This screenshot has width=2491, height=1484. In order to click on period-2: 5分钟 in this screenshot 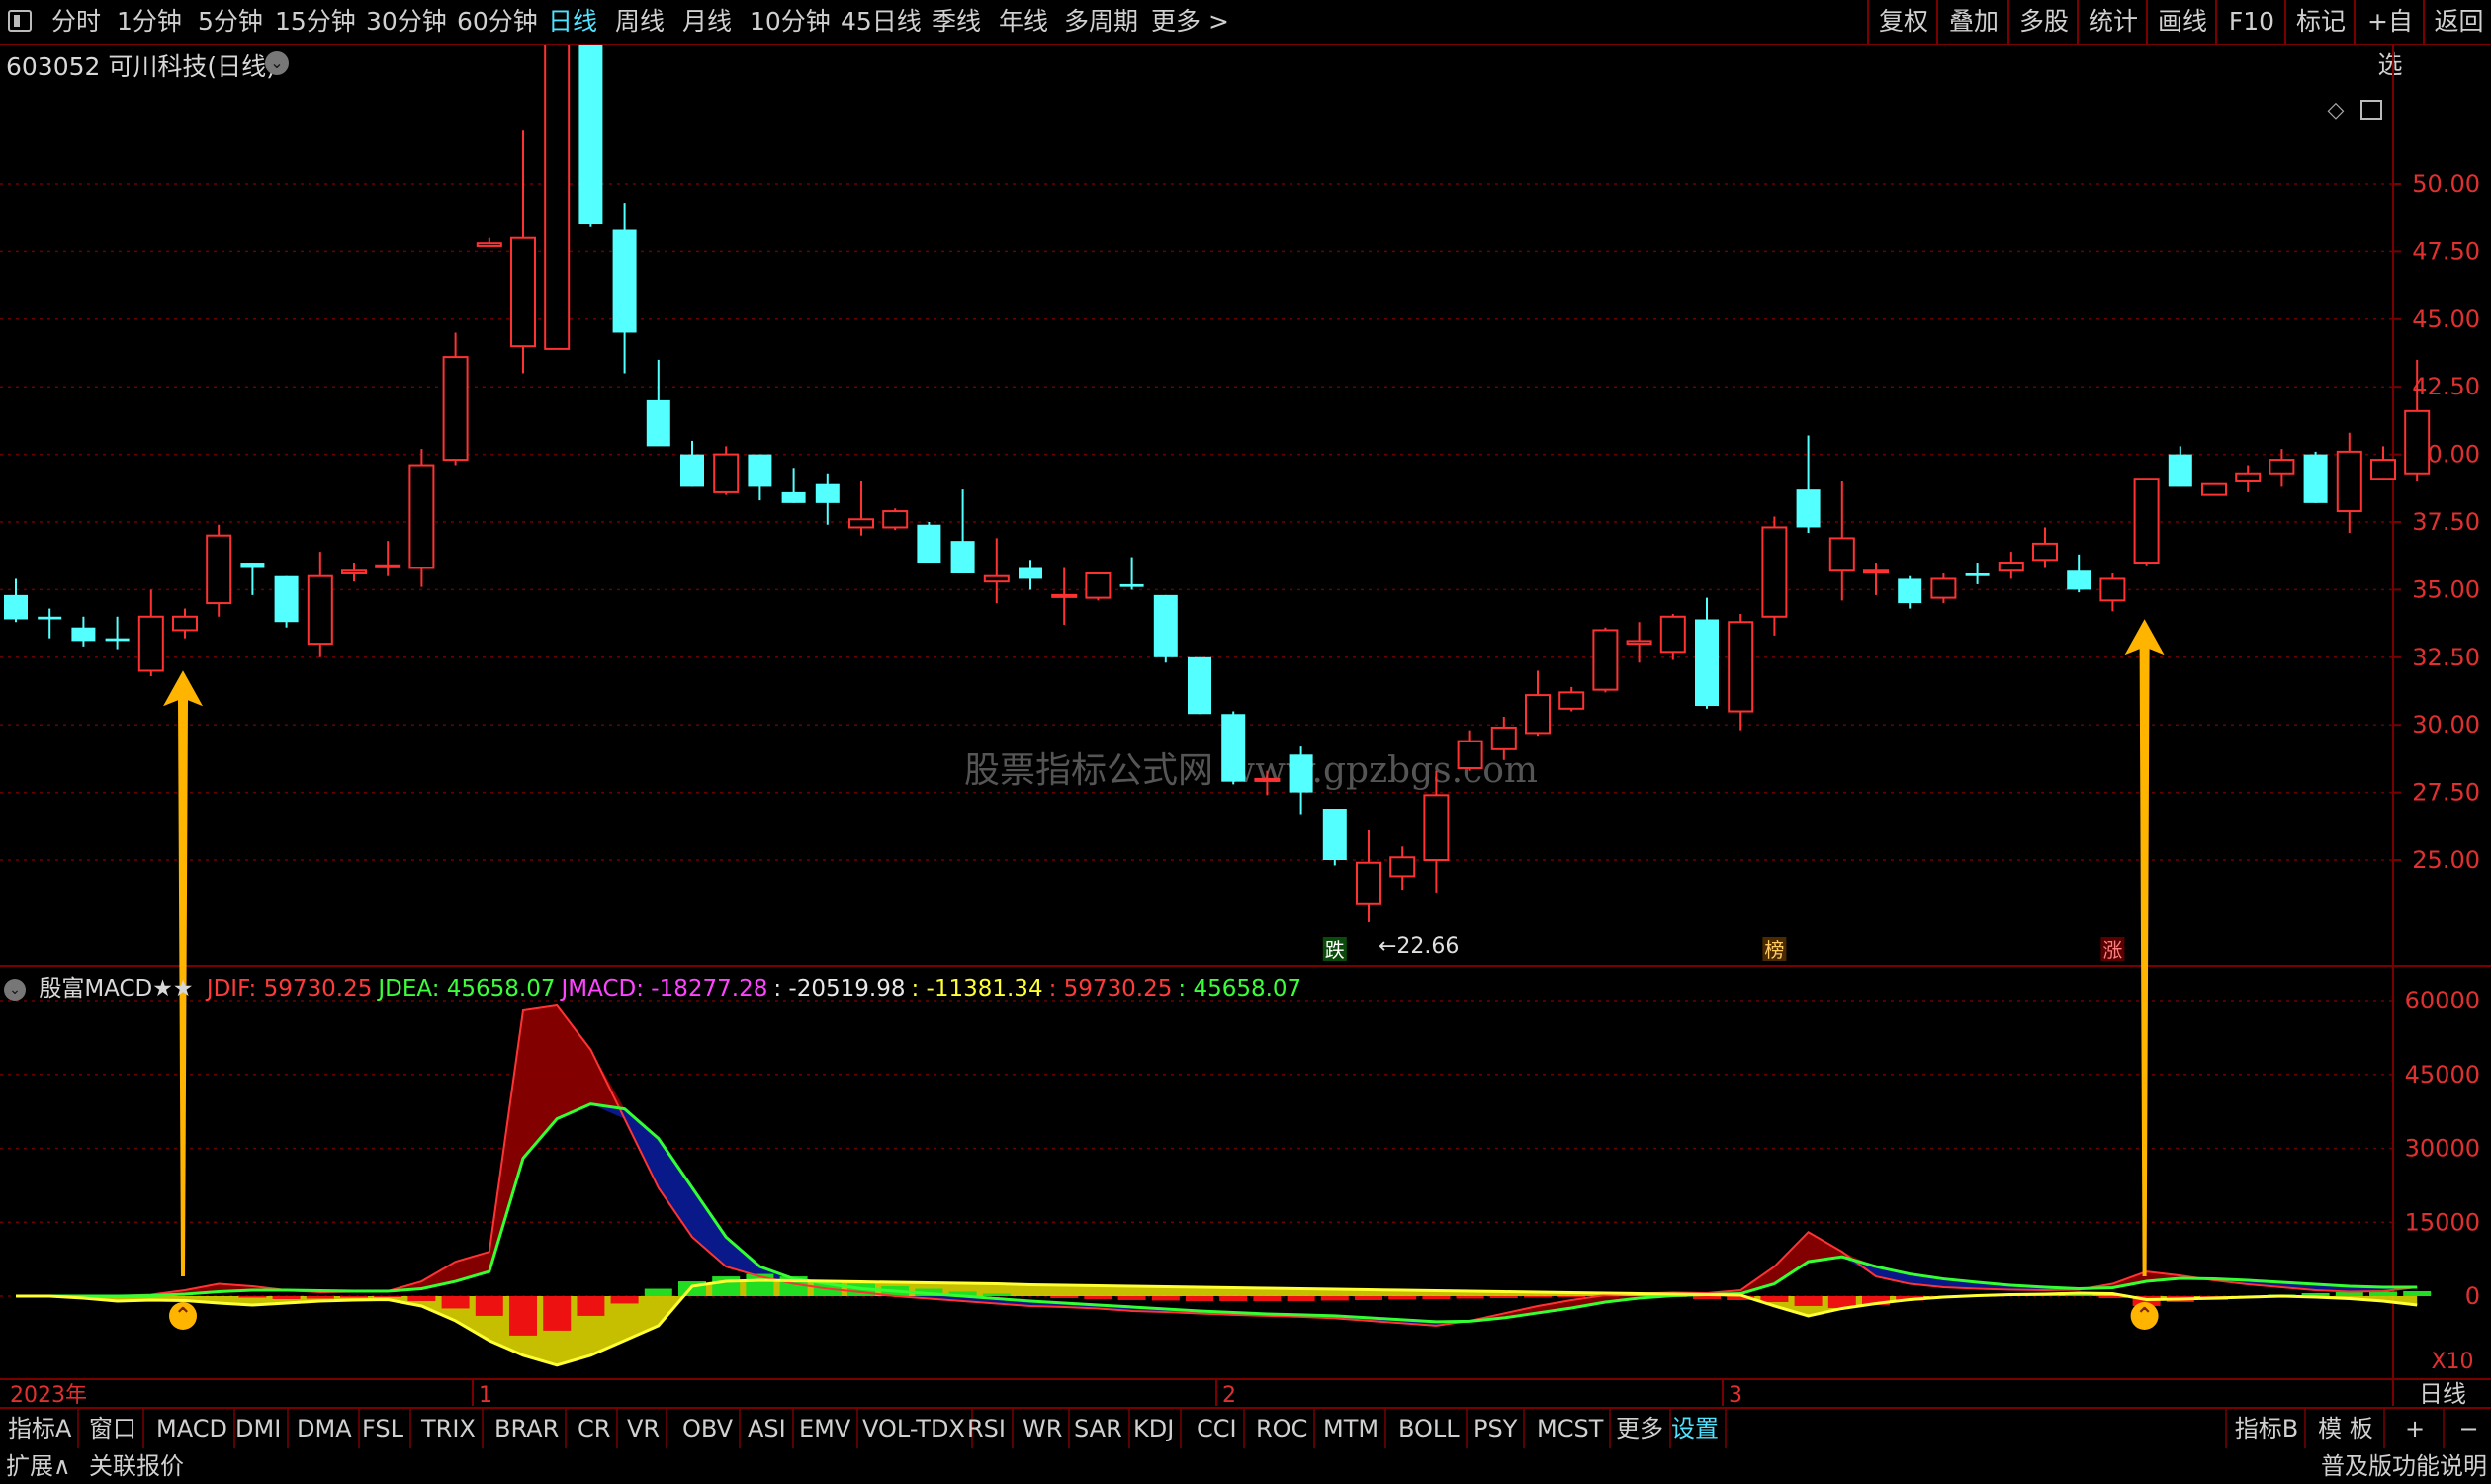, I will do `click(230, 22)`.